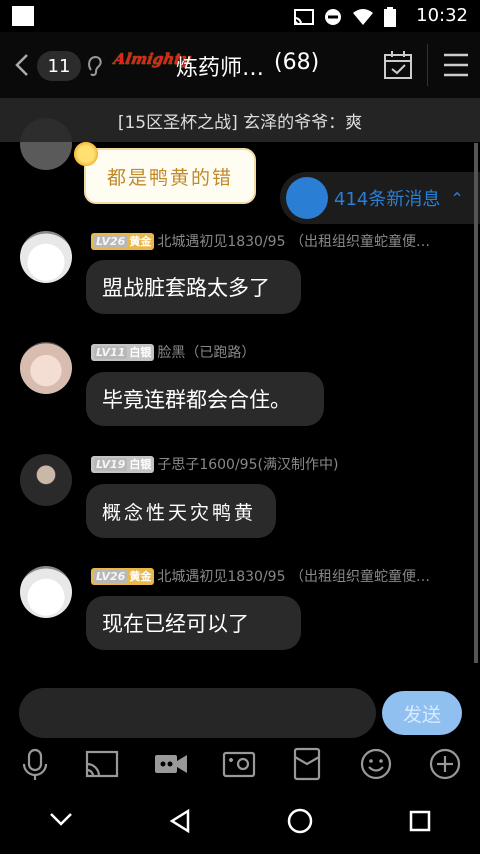  What do you see at coordinates (304, 17) in the screenshot?
I see `cast-icon` at bounding box center [304, 17].